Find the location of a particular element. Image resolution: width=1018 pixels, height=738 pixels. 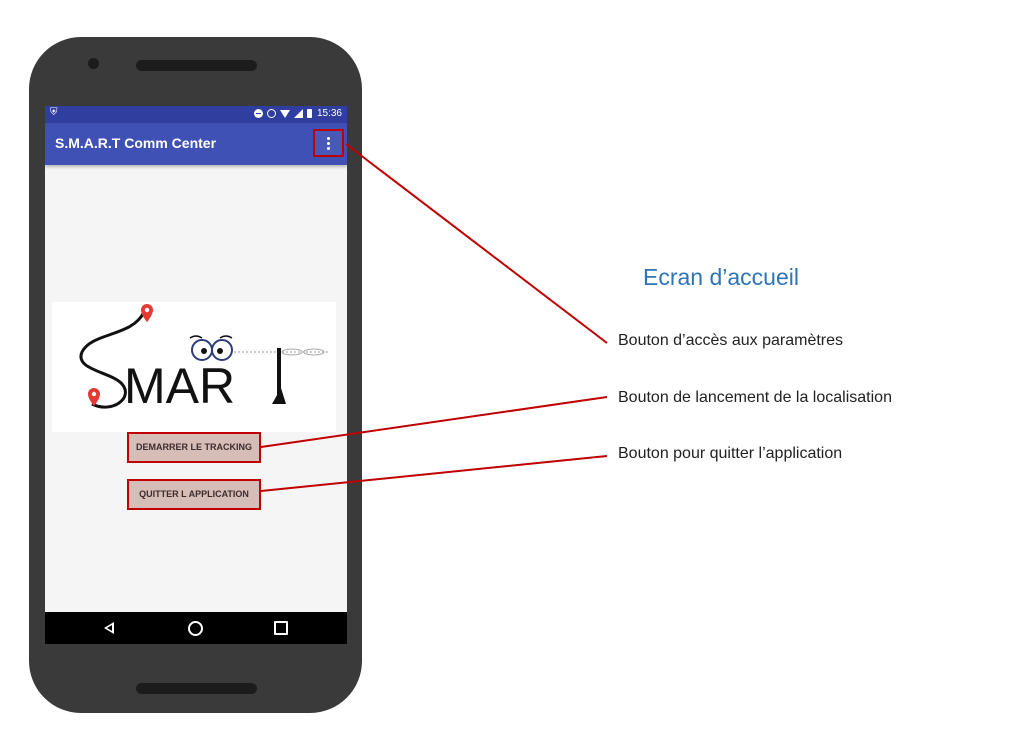

annotation-heading: Ecran d’accueil is located at coordinates (721, 277).